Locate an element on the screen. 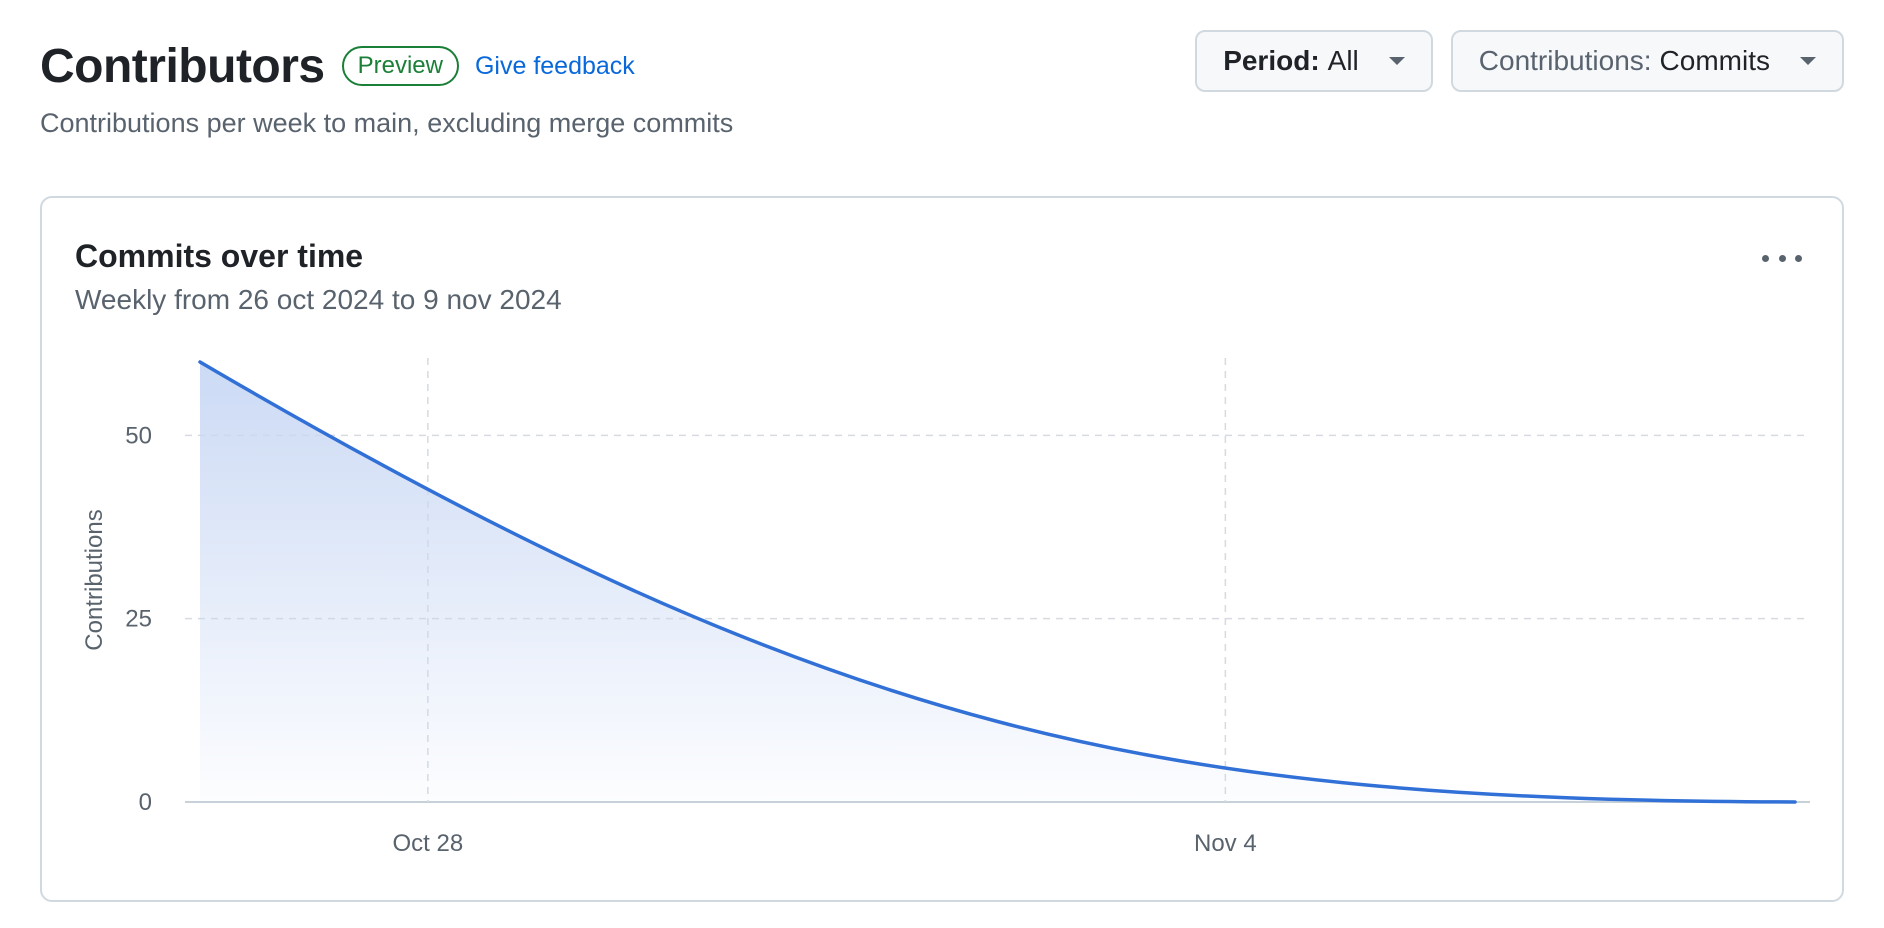  period-dropdown-key: Period: is located at coordinates (1271, 60).